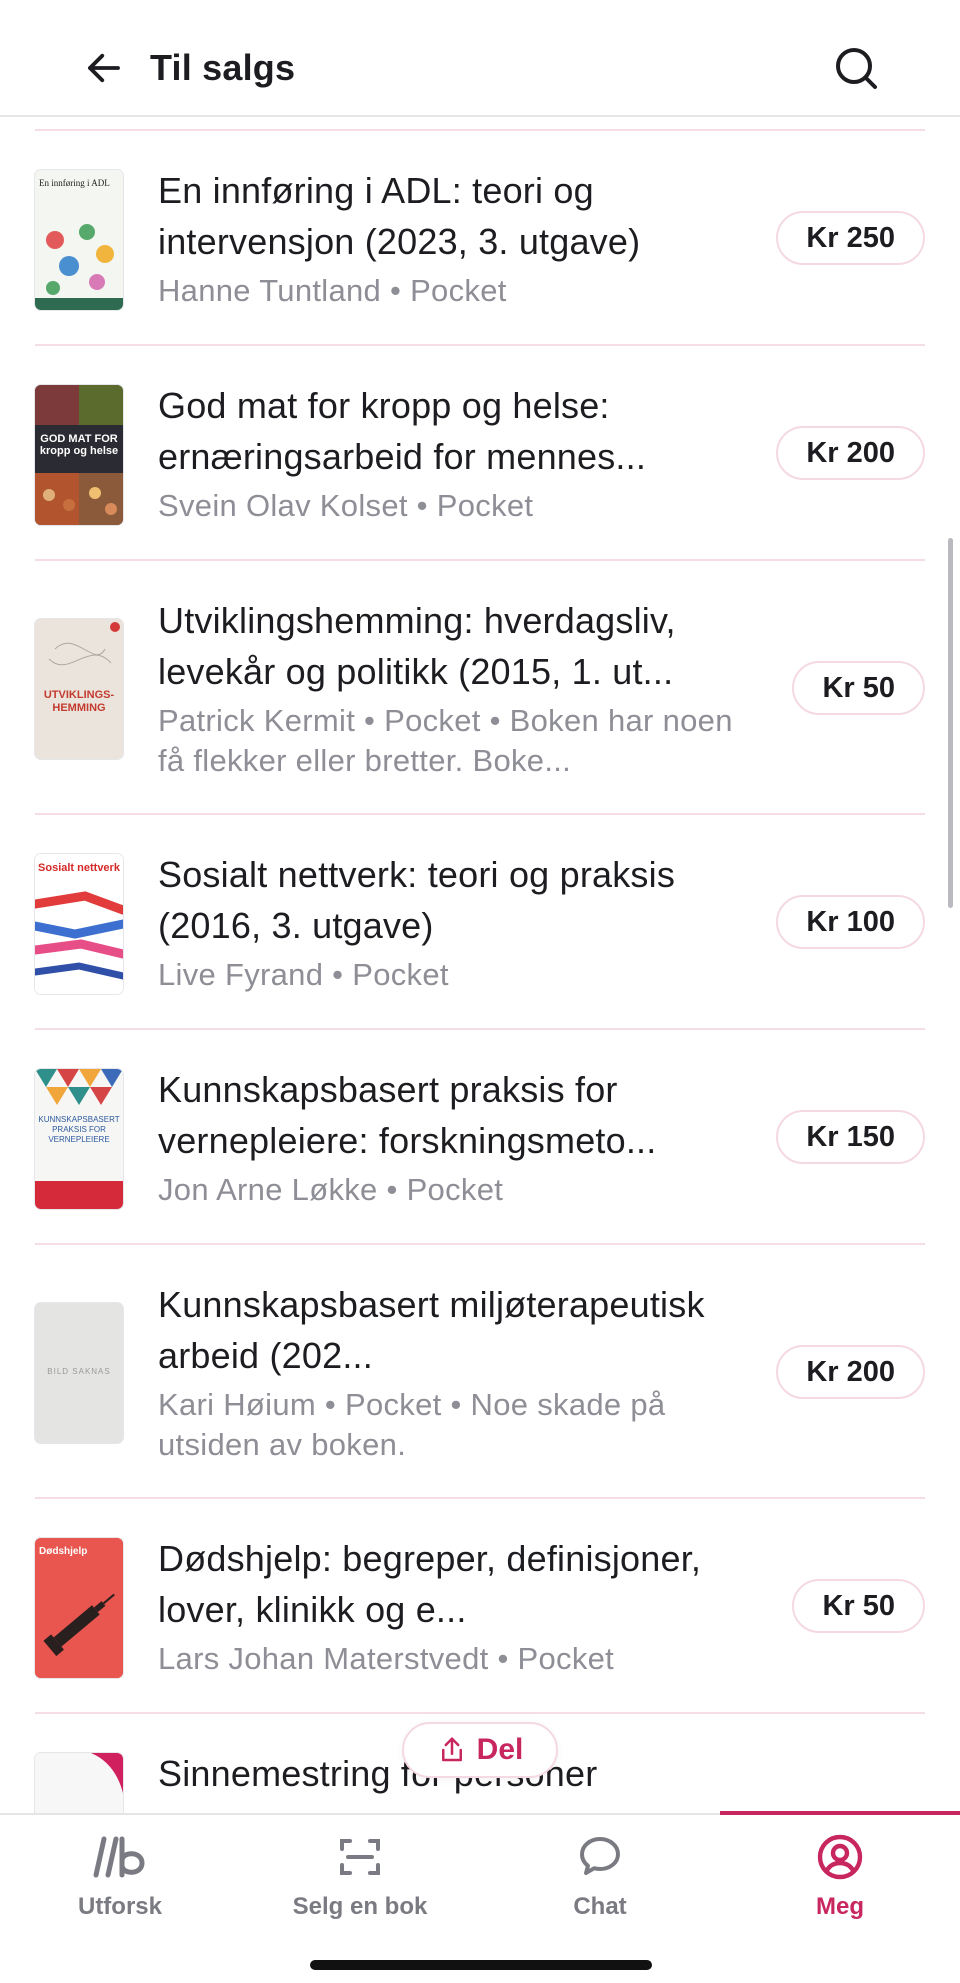 The width and height of the screenshot is (960, 1983). I want to click on scan-icon, so click(360, 1857).